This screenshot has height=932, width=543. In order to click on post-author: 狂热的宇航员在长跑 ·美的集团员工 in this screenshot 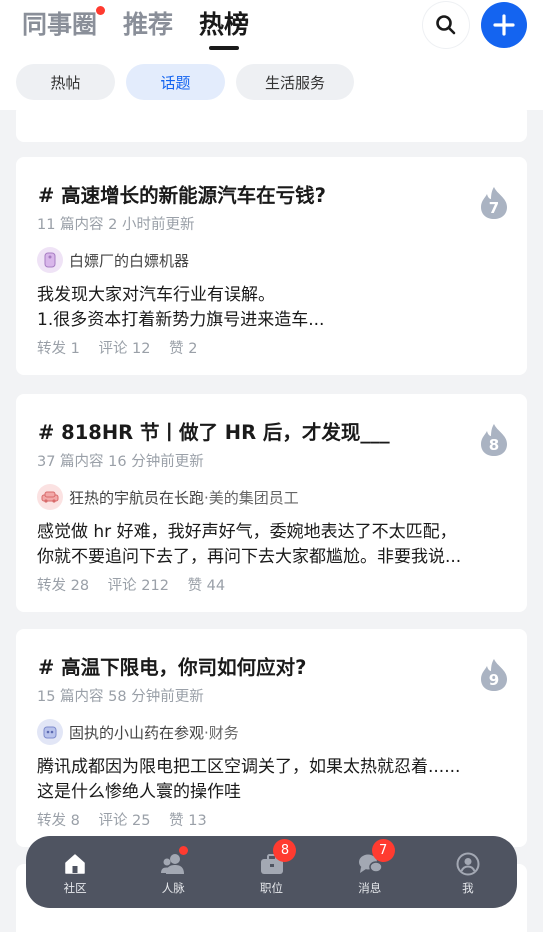, I will do `click(168, 497)`.